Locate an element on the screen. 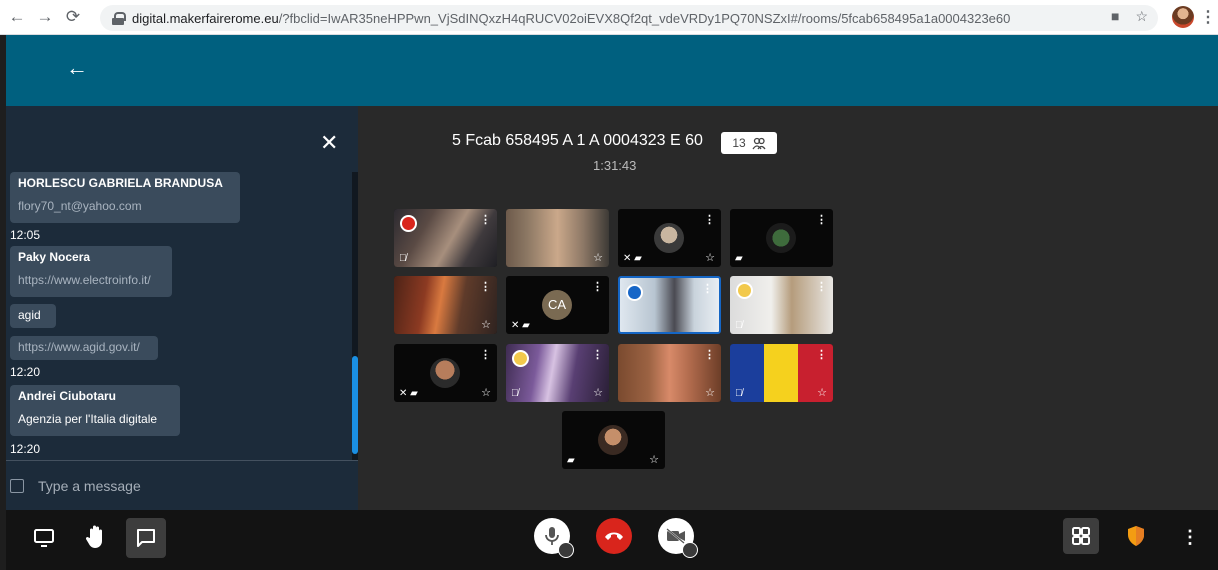 The image size is (1218, 570). chat-icon is located at coordinates (146, 538).